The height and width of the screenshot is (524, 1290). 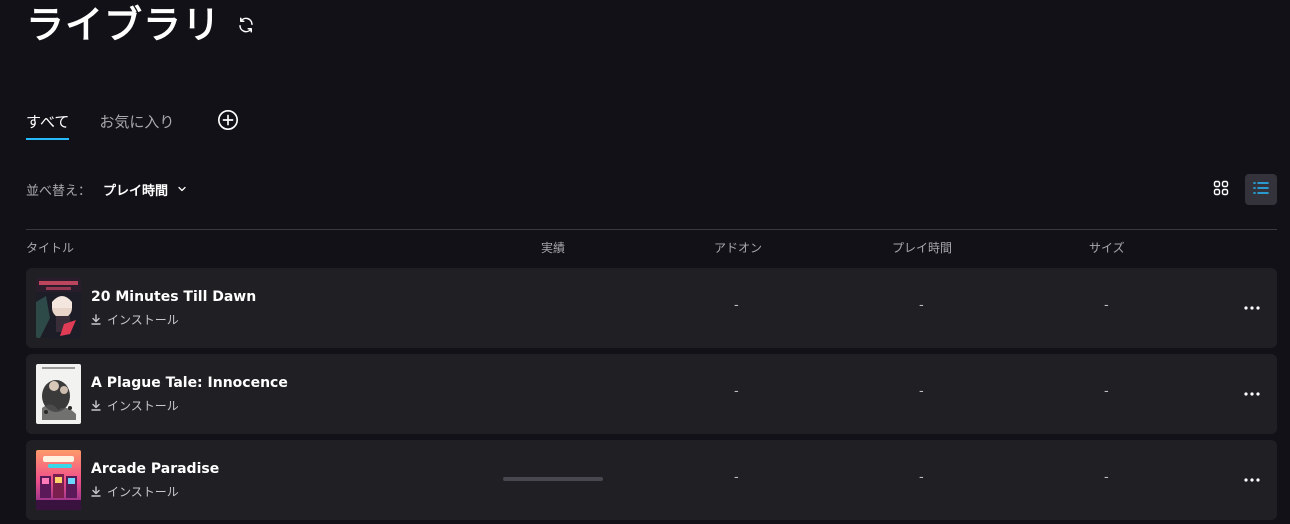 I want to click on page-title: ライブラリ, so click(x=124, y=25).